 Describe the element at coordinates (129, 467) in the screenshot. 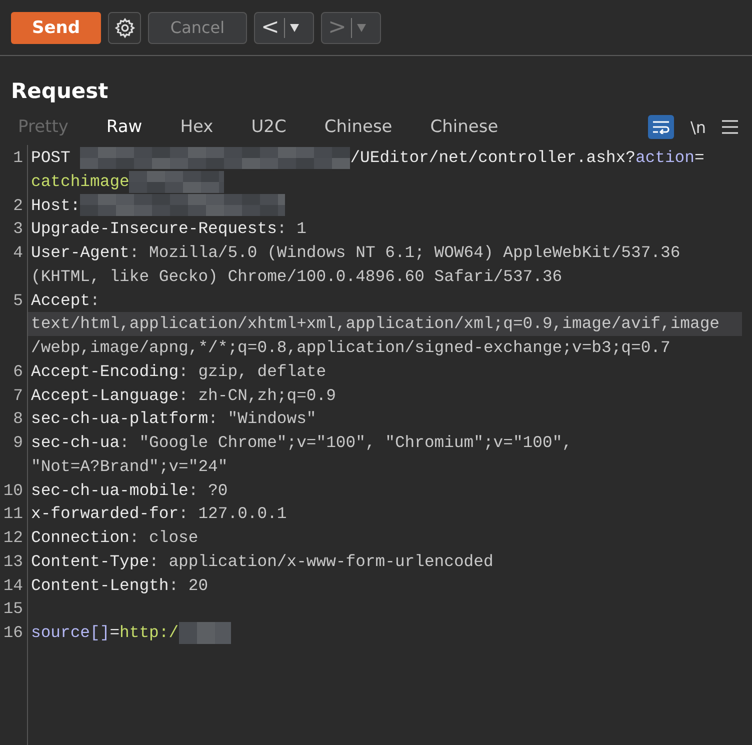

I see `code-text: "Not=A?Brand";v="24"` at that location.